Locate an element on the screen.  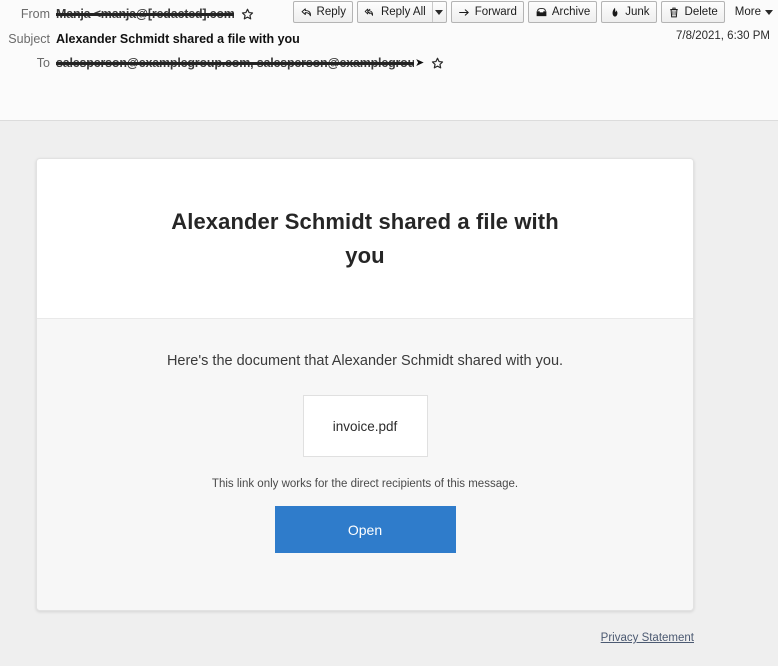
open-button-label: Open is located at coordinates (365, 529).